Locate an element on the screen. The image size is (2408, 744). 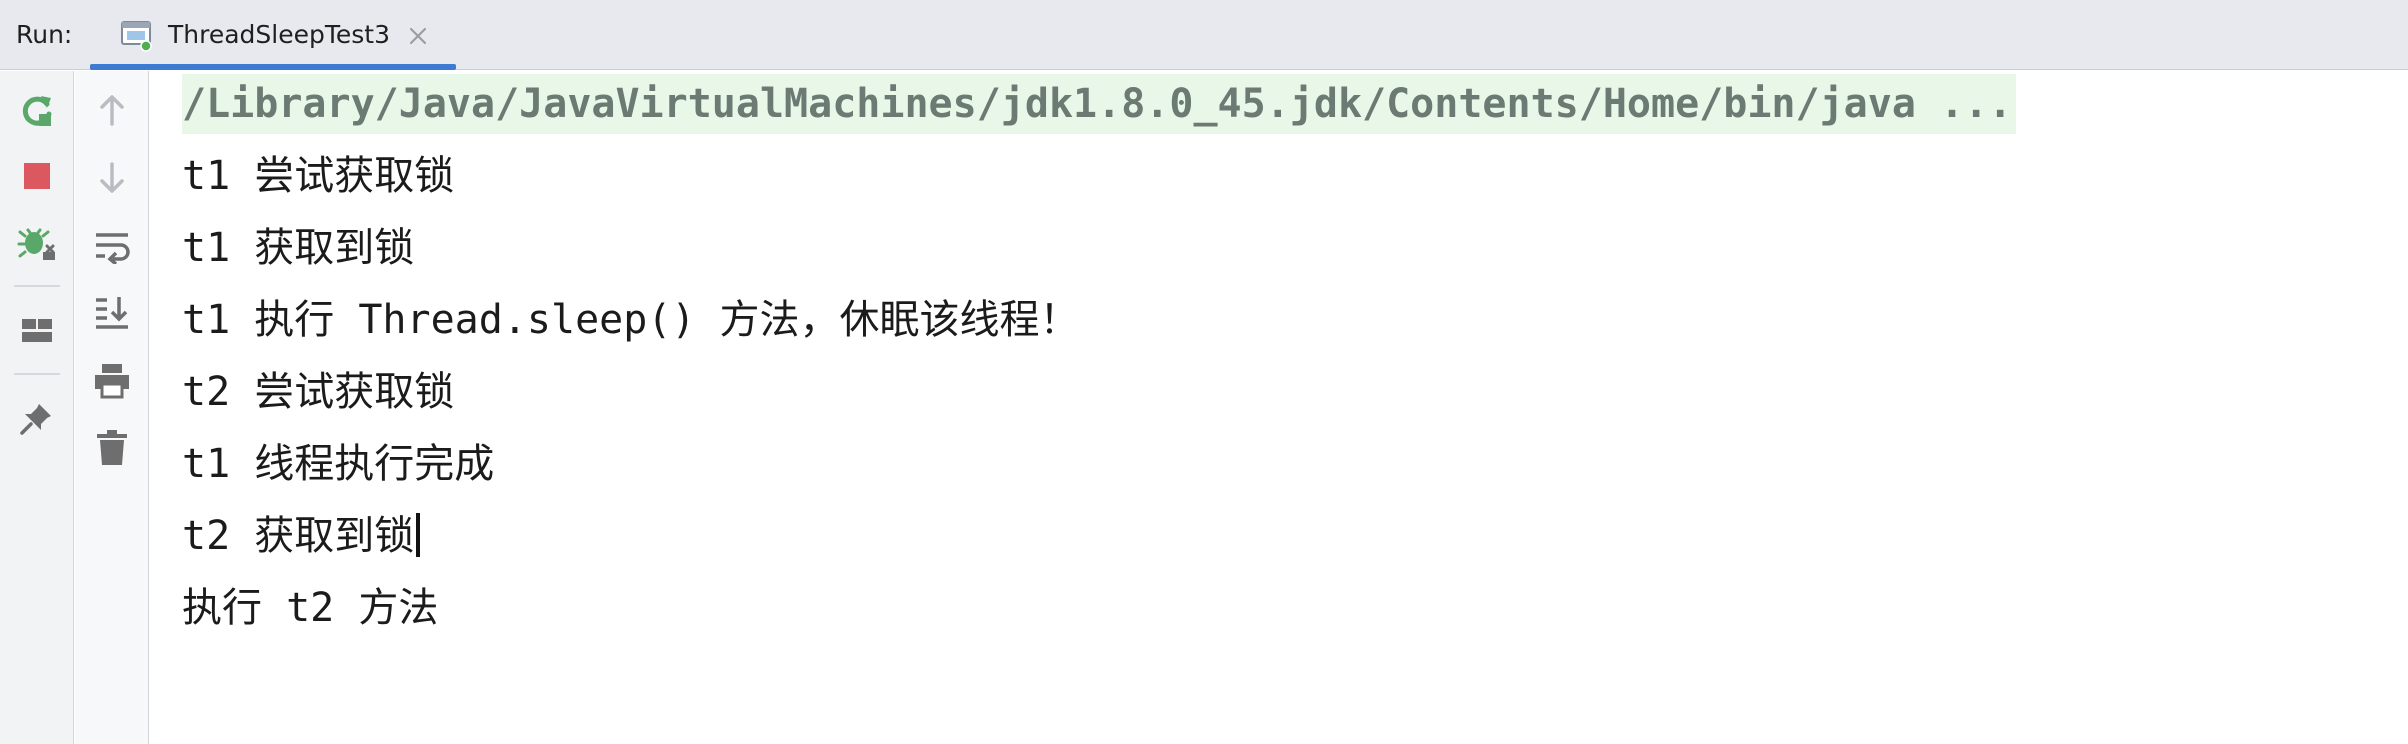
run-toolbar is located at coordinates (37, 407).